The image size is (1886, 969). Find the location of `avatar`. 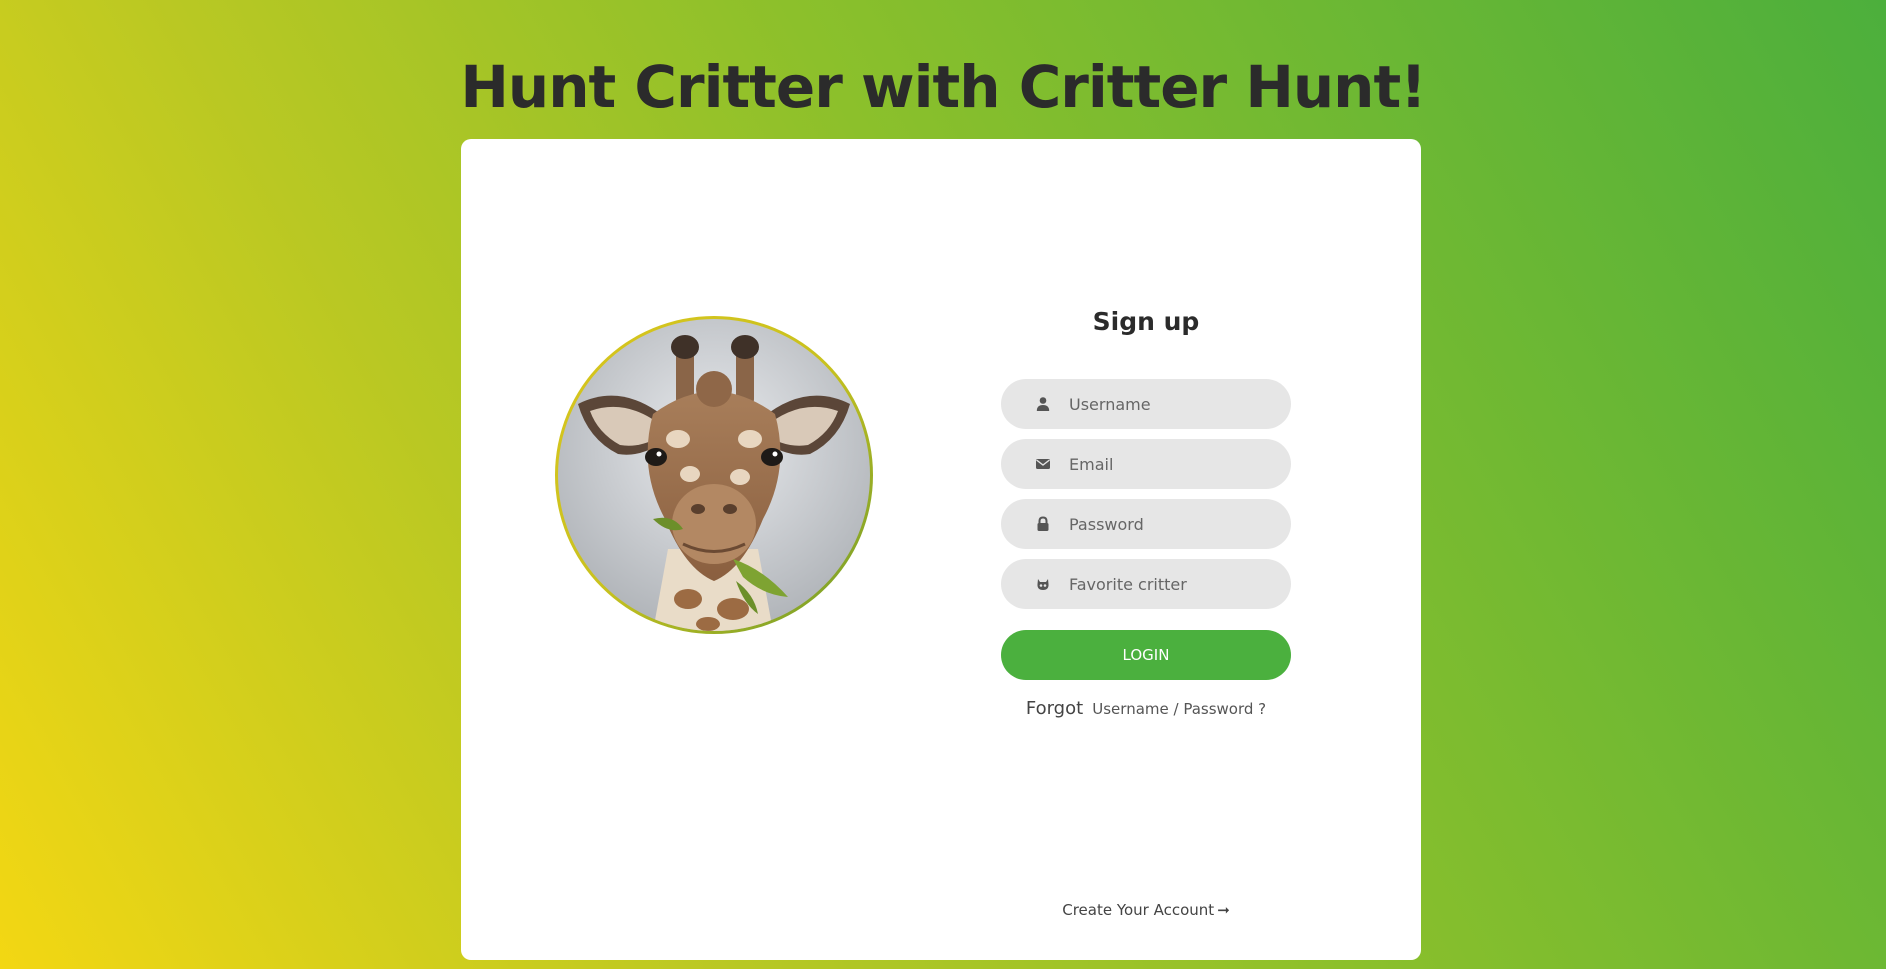

avatar is located at coordinates (714, 475).